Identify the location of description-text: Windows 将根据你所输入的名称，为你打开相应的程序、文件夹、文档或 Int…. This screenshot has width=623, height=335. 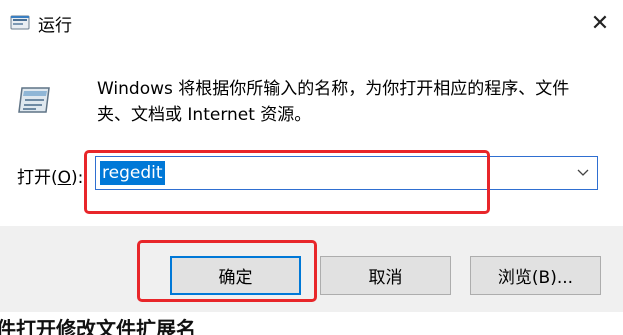
(333, 102).